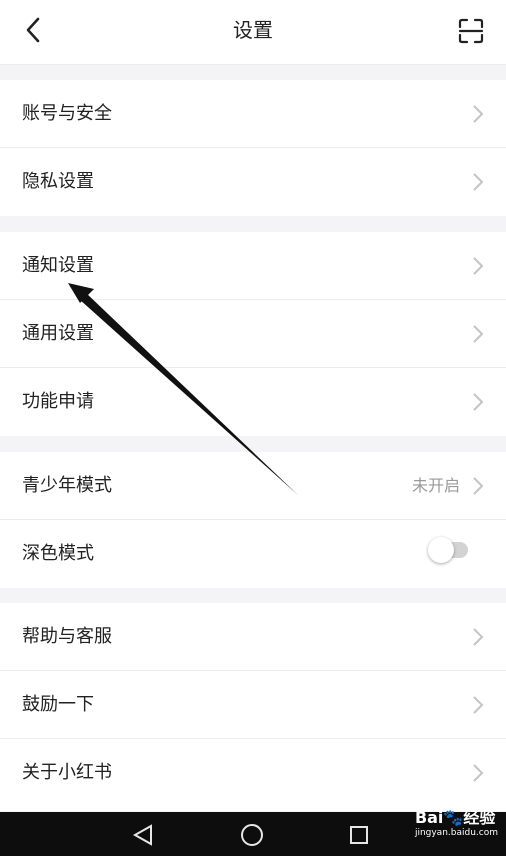 This screenshot has width=506, height=856. Describe the element at coordinates (359, 835) in the screenshot. I see `square-recents-icon` at that location.